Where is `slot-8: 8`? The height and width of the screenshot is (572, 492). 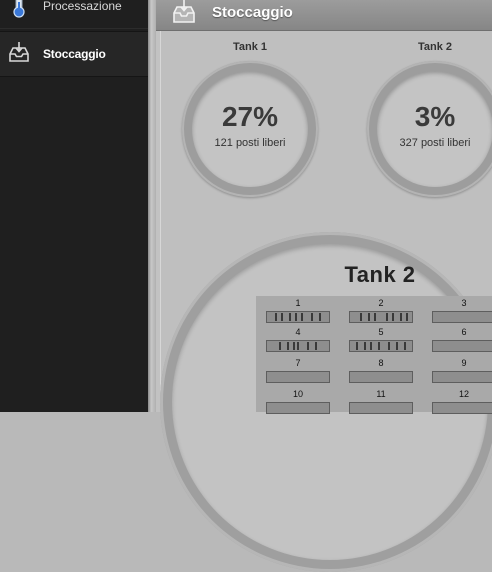
slot-8: 8 is located at coordinates (381, 372).